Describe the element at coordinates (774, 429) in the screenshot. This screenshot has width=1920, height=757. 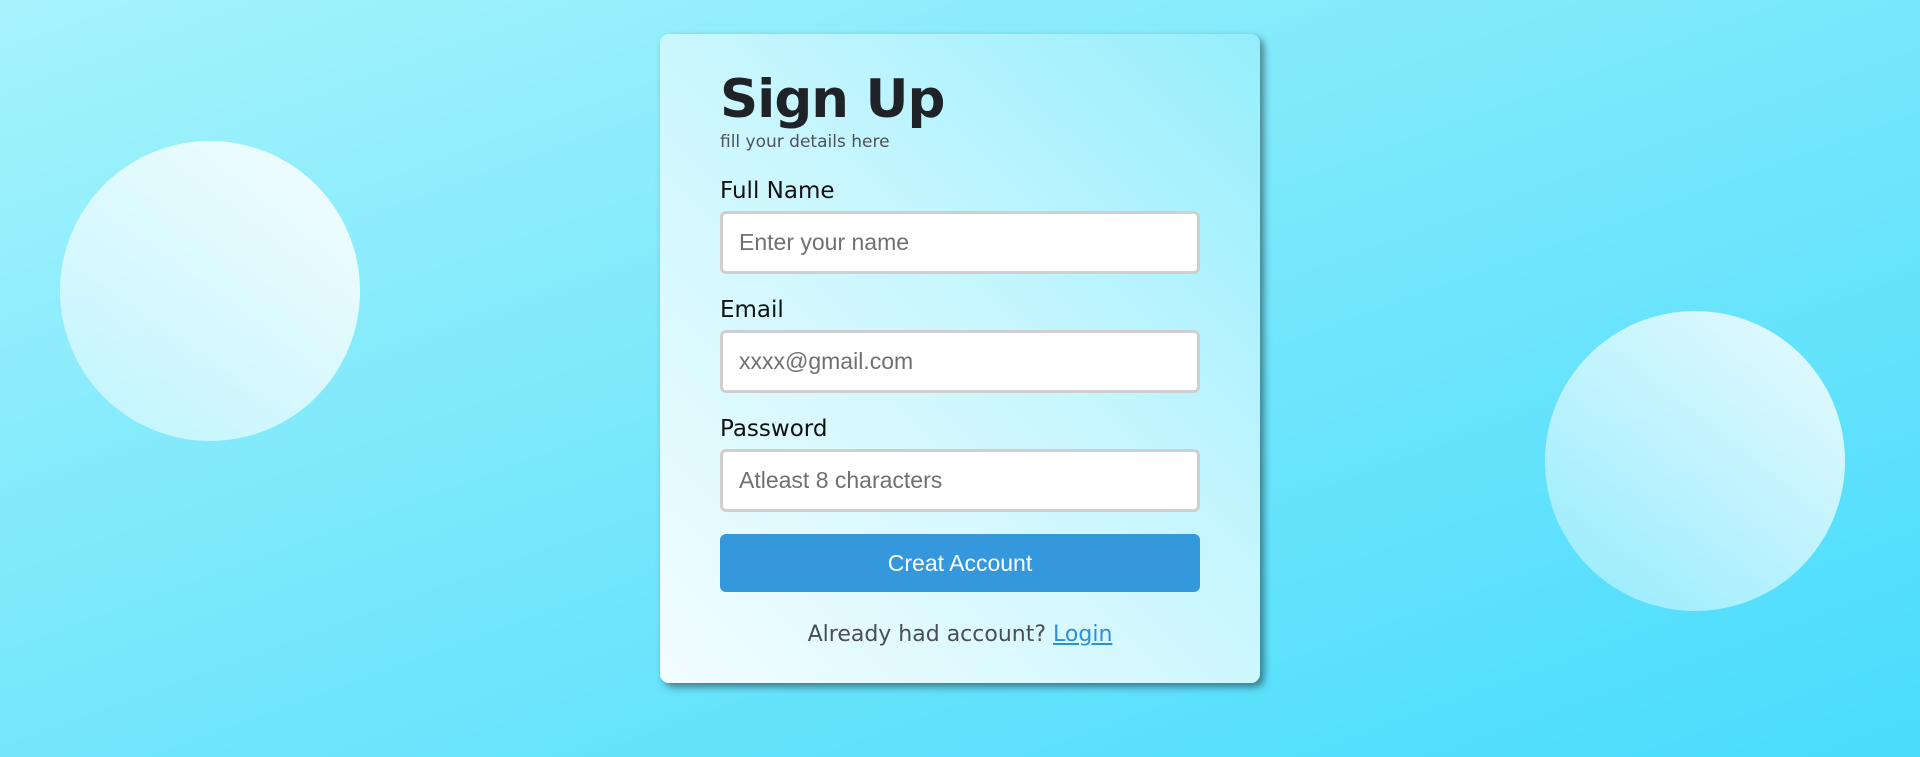
I see `password-label: Password` at that location.